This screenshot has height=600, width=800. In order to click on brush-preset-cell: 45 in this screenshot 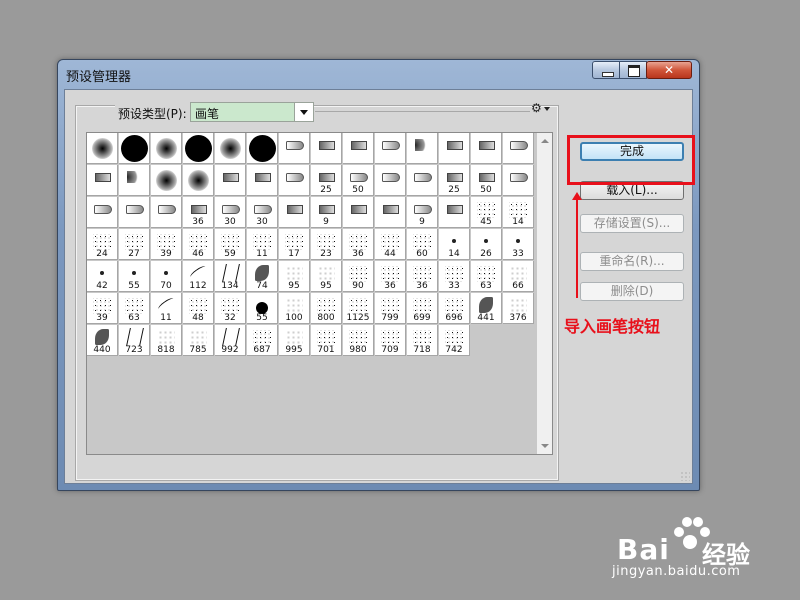, I will do `click(486, 212)`.